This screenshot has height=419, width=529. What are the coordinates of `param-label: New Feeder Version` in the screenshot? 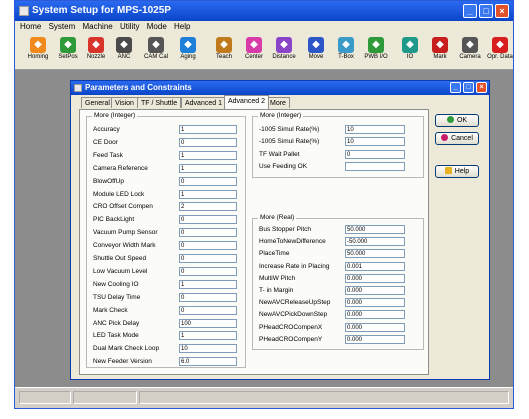 It's located at (122, 362).